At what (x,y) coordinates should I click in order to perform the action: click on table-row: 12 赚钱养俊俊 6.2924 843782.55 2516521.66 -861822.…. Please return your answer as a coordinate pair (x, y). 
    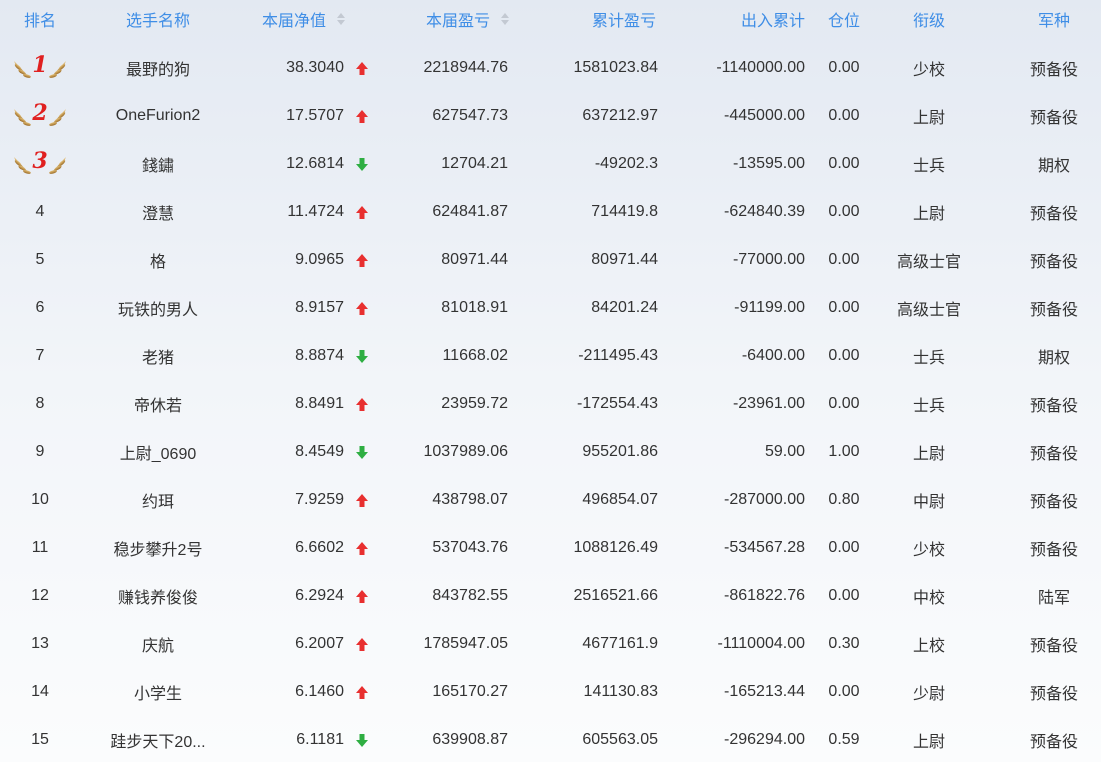
    Looking at the image, I should click on (550, 596).